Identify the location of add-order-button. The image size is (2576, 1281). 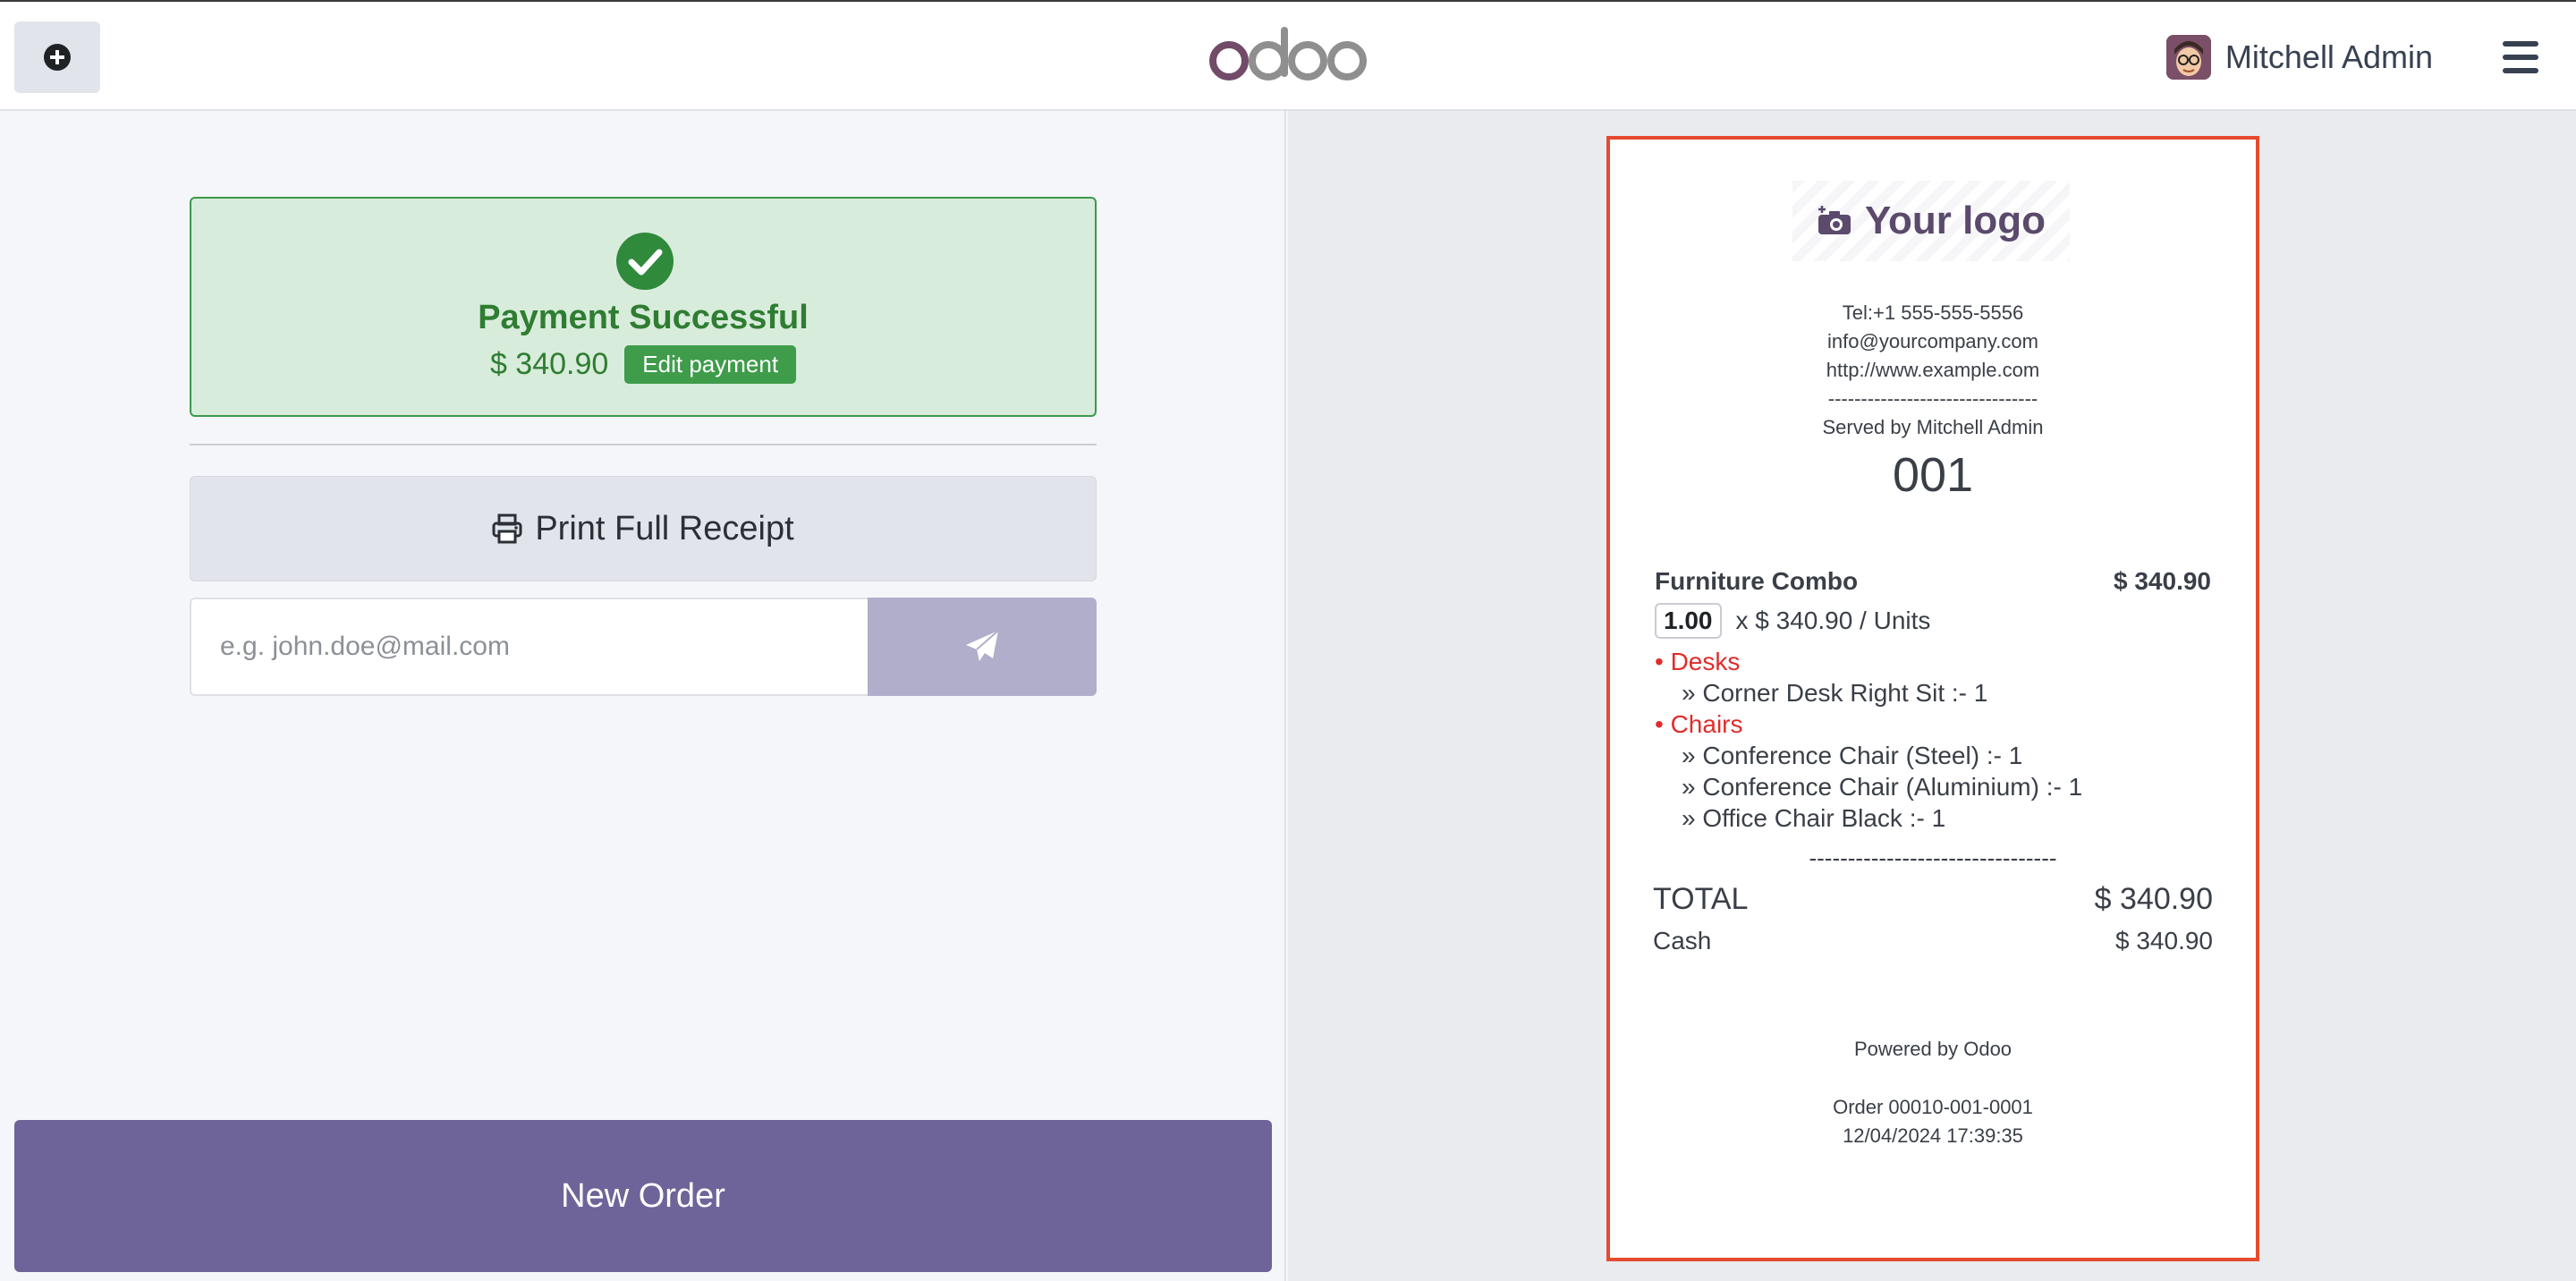
(57, 57).